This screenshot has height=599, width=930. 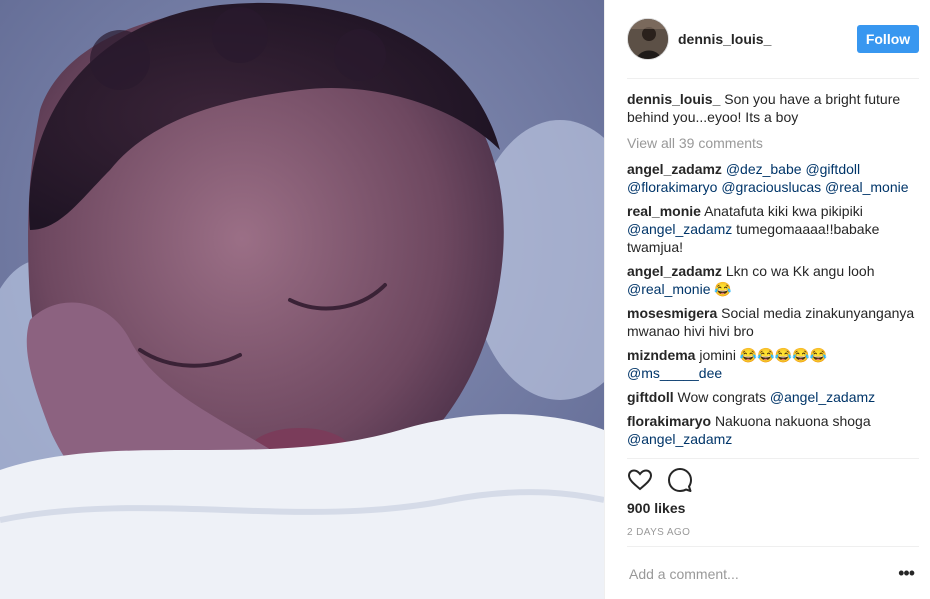 What do you see at coordinates (658, 532) in the screenshot?
I see `post-timestamp: 2 DAYS AGO` at bounding box center [658, 532].